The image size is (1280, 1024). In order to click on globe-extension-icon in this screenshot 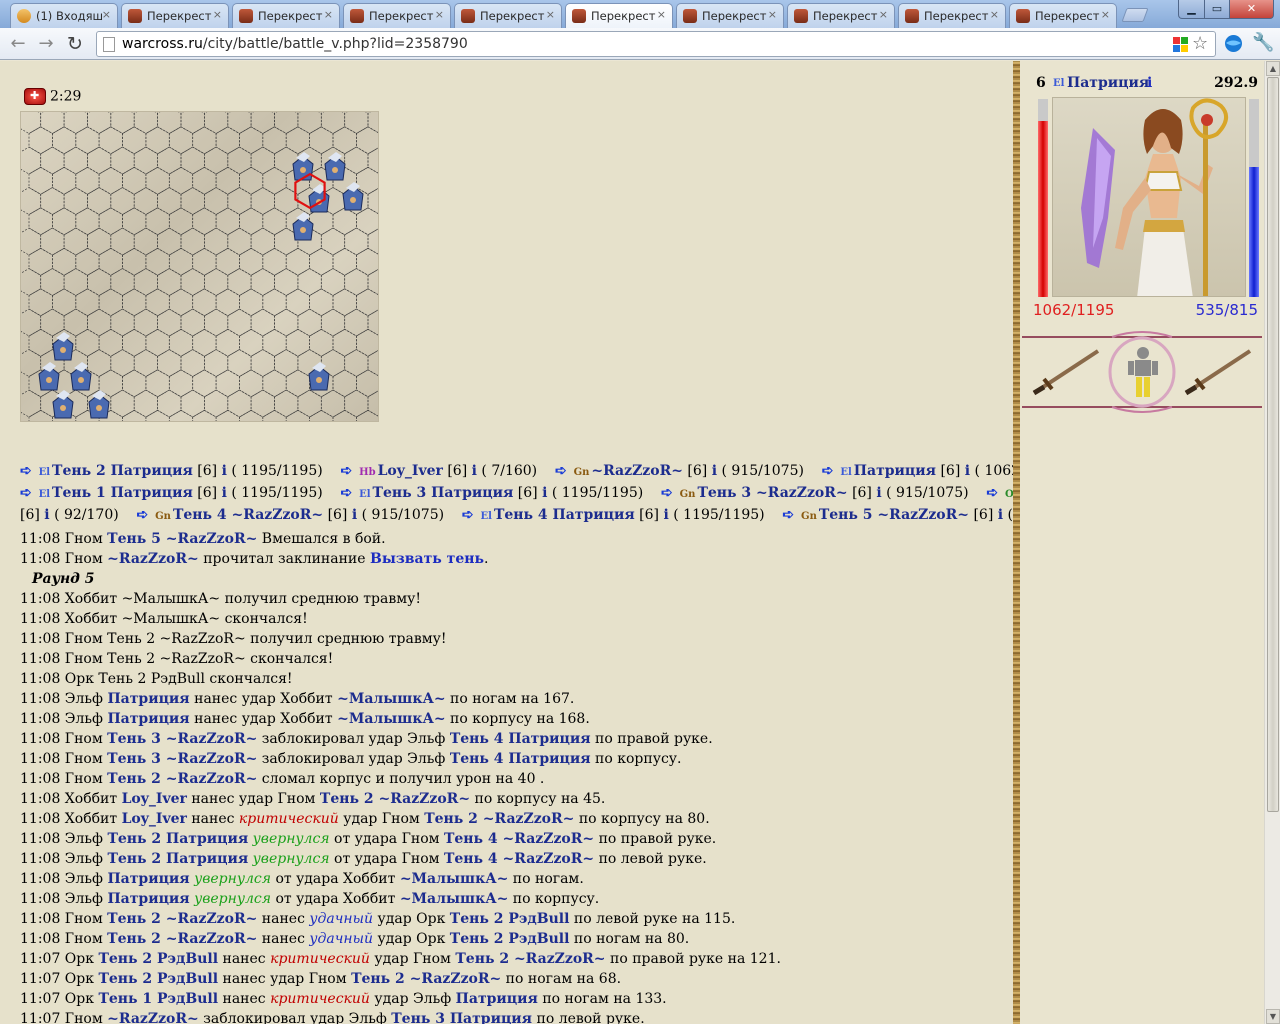, I will do `click(1233, 43)`.